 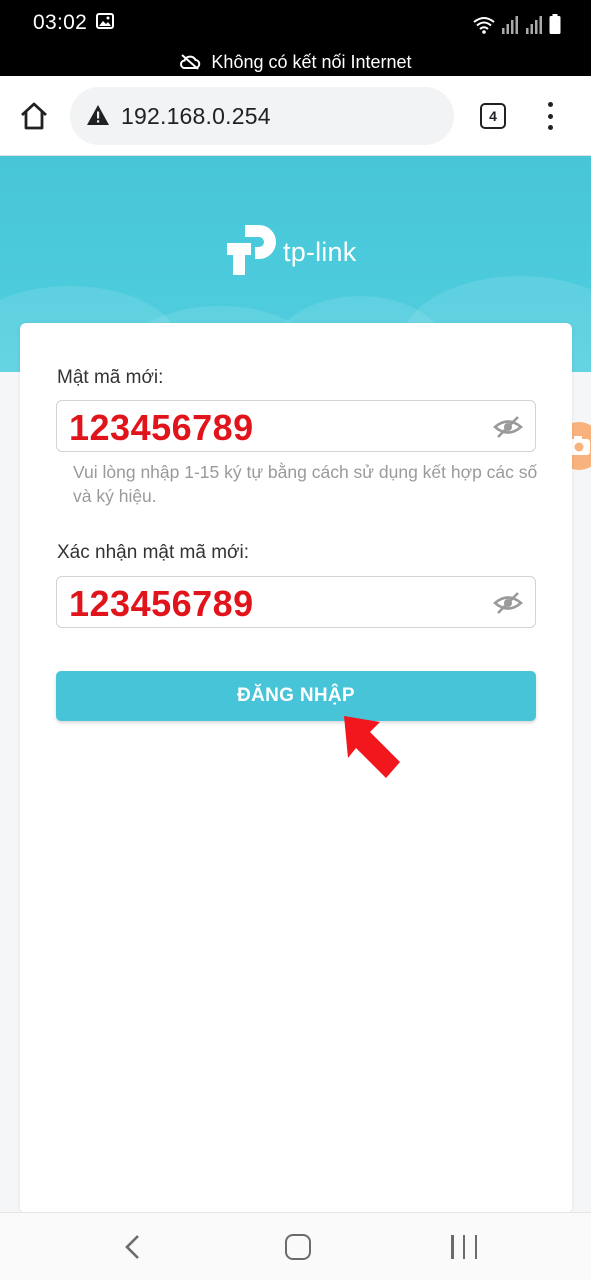 I want to click on battery-icon, so click(x=555, y=24).